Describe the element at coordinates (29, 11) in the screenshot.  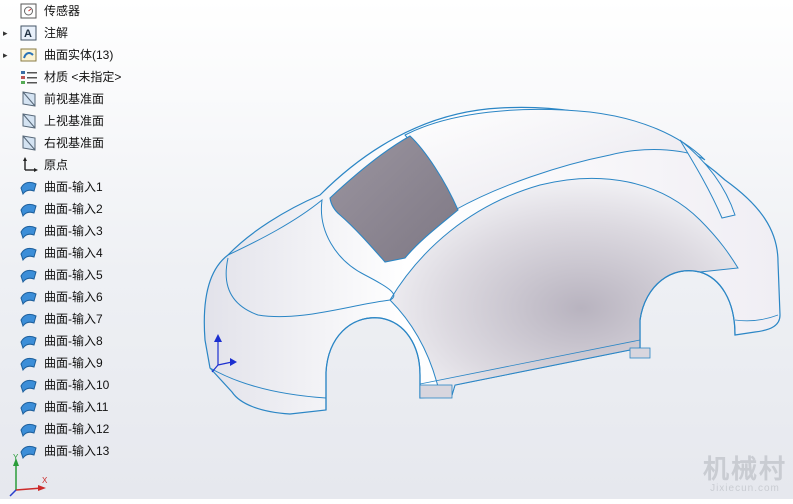
I see `sensor-icon` at that location.